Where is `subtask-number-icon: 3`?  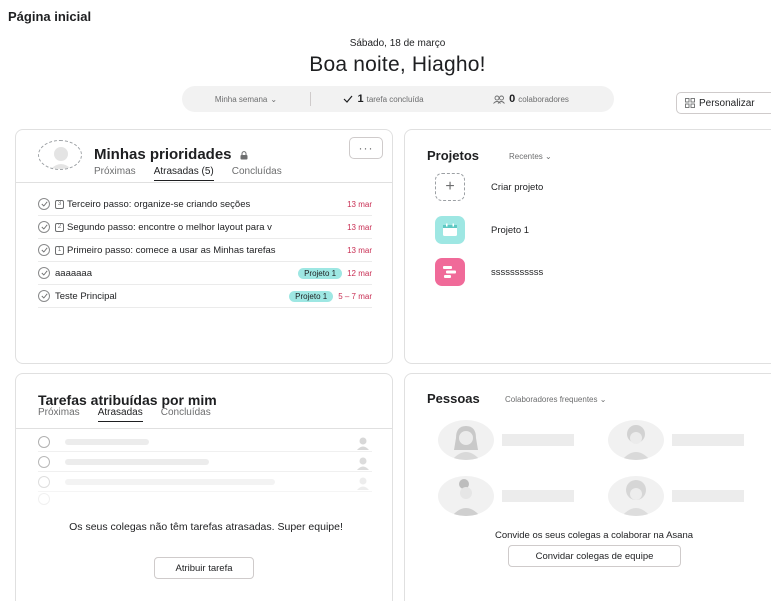
subtask-number-icon: 3 is located at coordinates (59, 204).